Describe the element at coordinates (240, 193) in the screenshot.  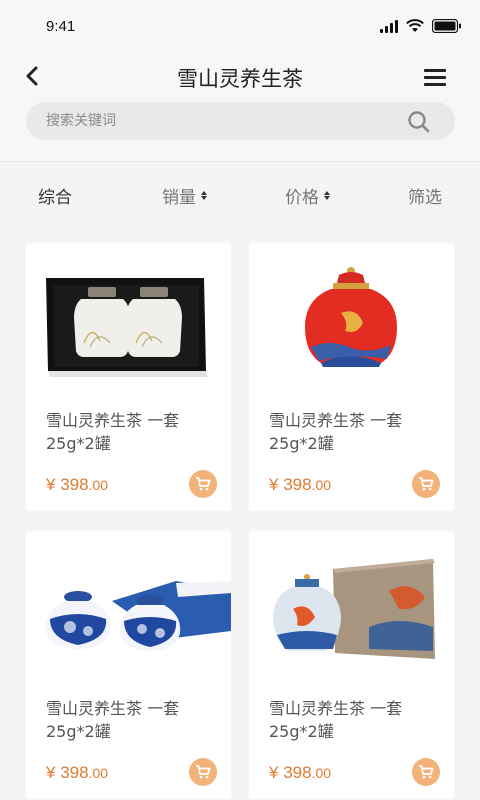
I see `sort-bar: 综合 销量 价格 筛选` at that location.